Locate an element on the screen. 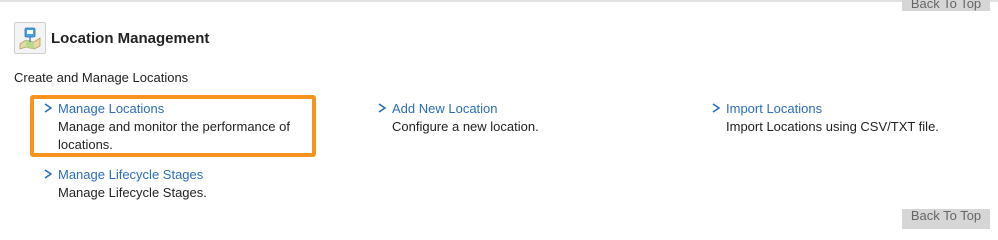 The height and width of the screenshot is (240, 998). top-divider is located at coordinates (499, 1).